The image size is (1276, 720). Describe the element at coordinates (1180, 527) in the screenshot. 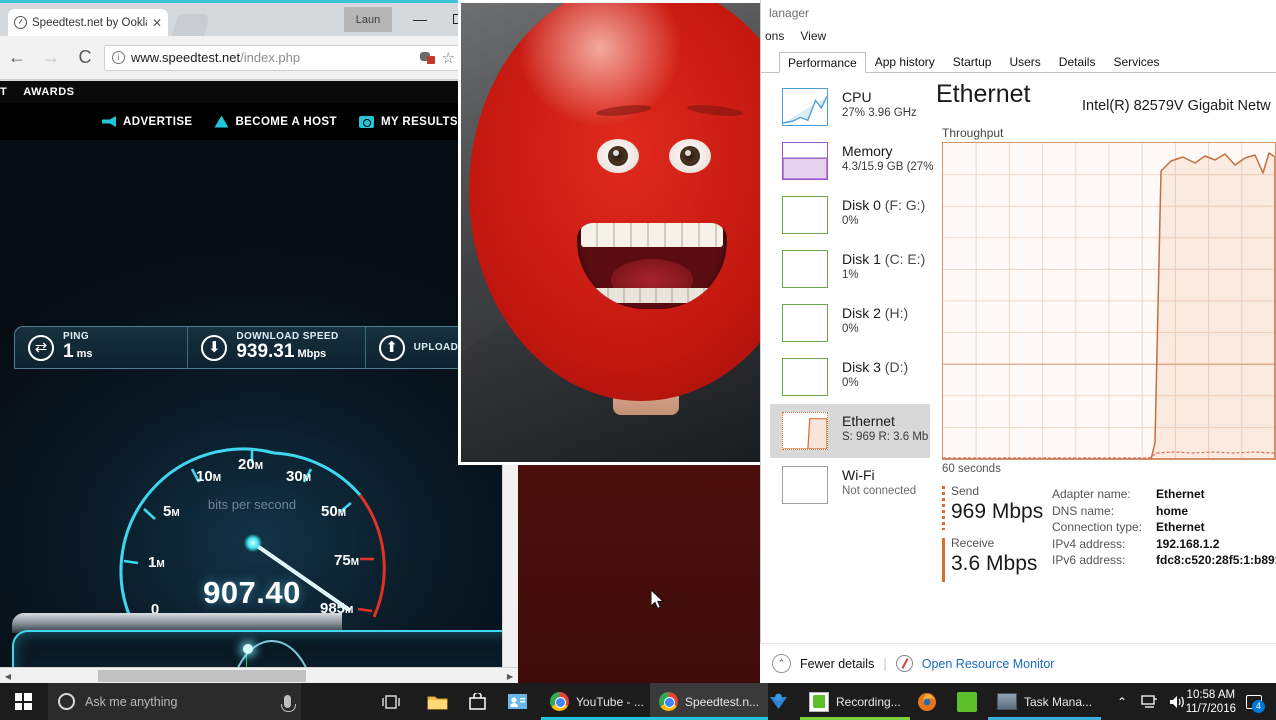

I see `detail-value: Ethernet` at that location.